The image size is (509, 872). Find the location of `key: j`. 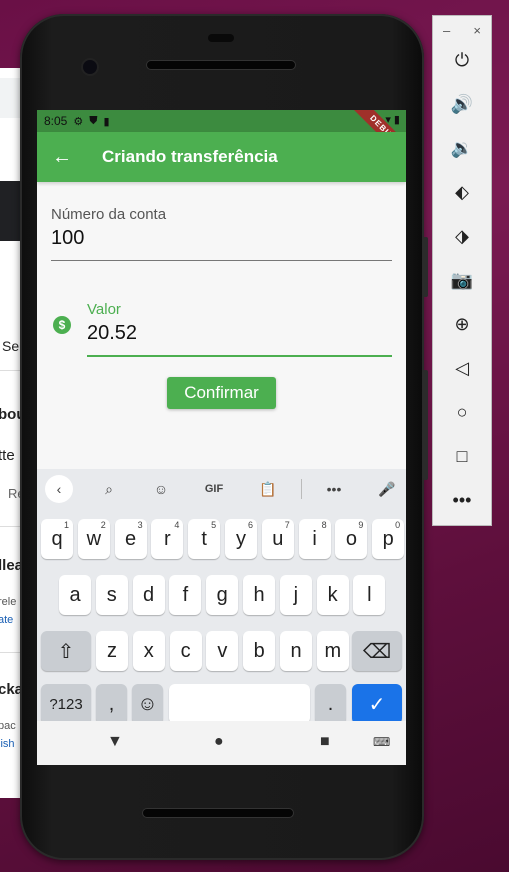

key: j is located at coordinates (295, 595).